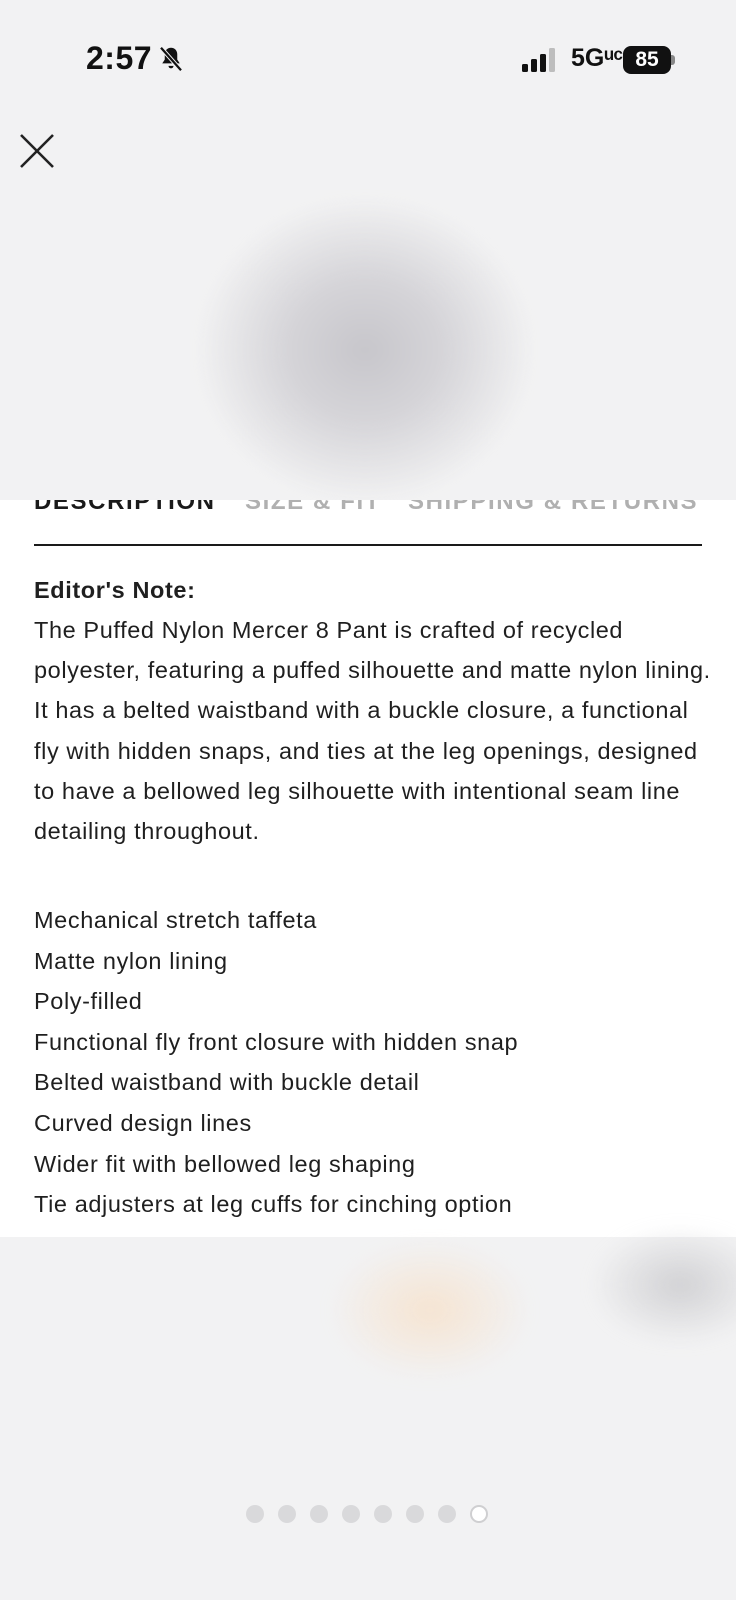 Image resolution: width=736 pixels, height=1600 pixels. I want to click on feature-item: Curved design lines, so click(143, 1122).